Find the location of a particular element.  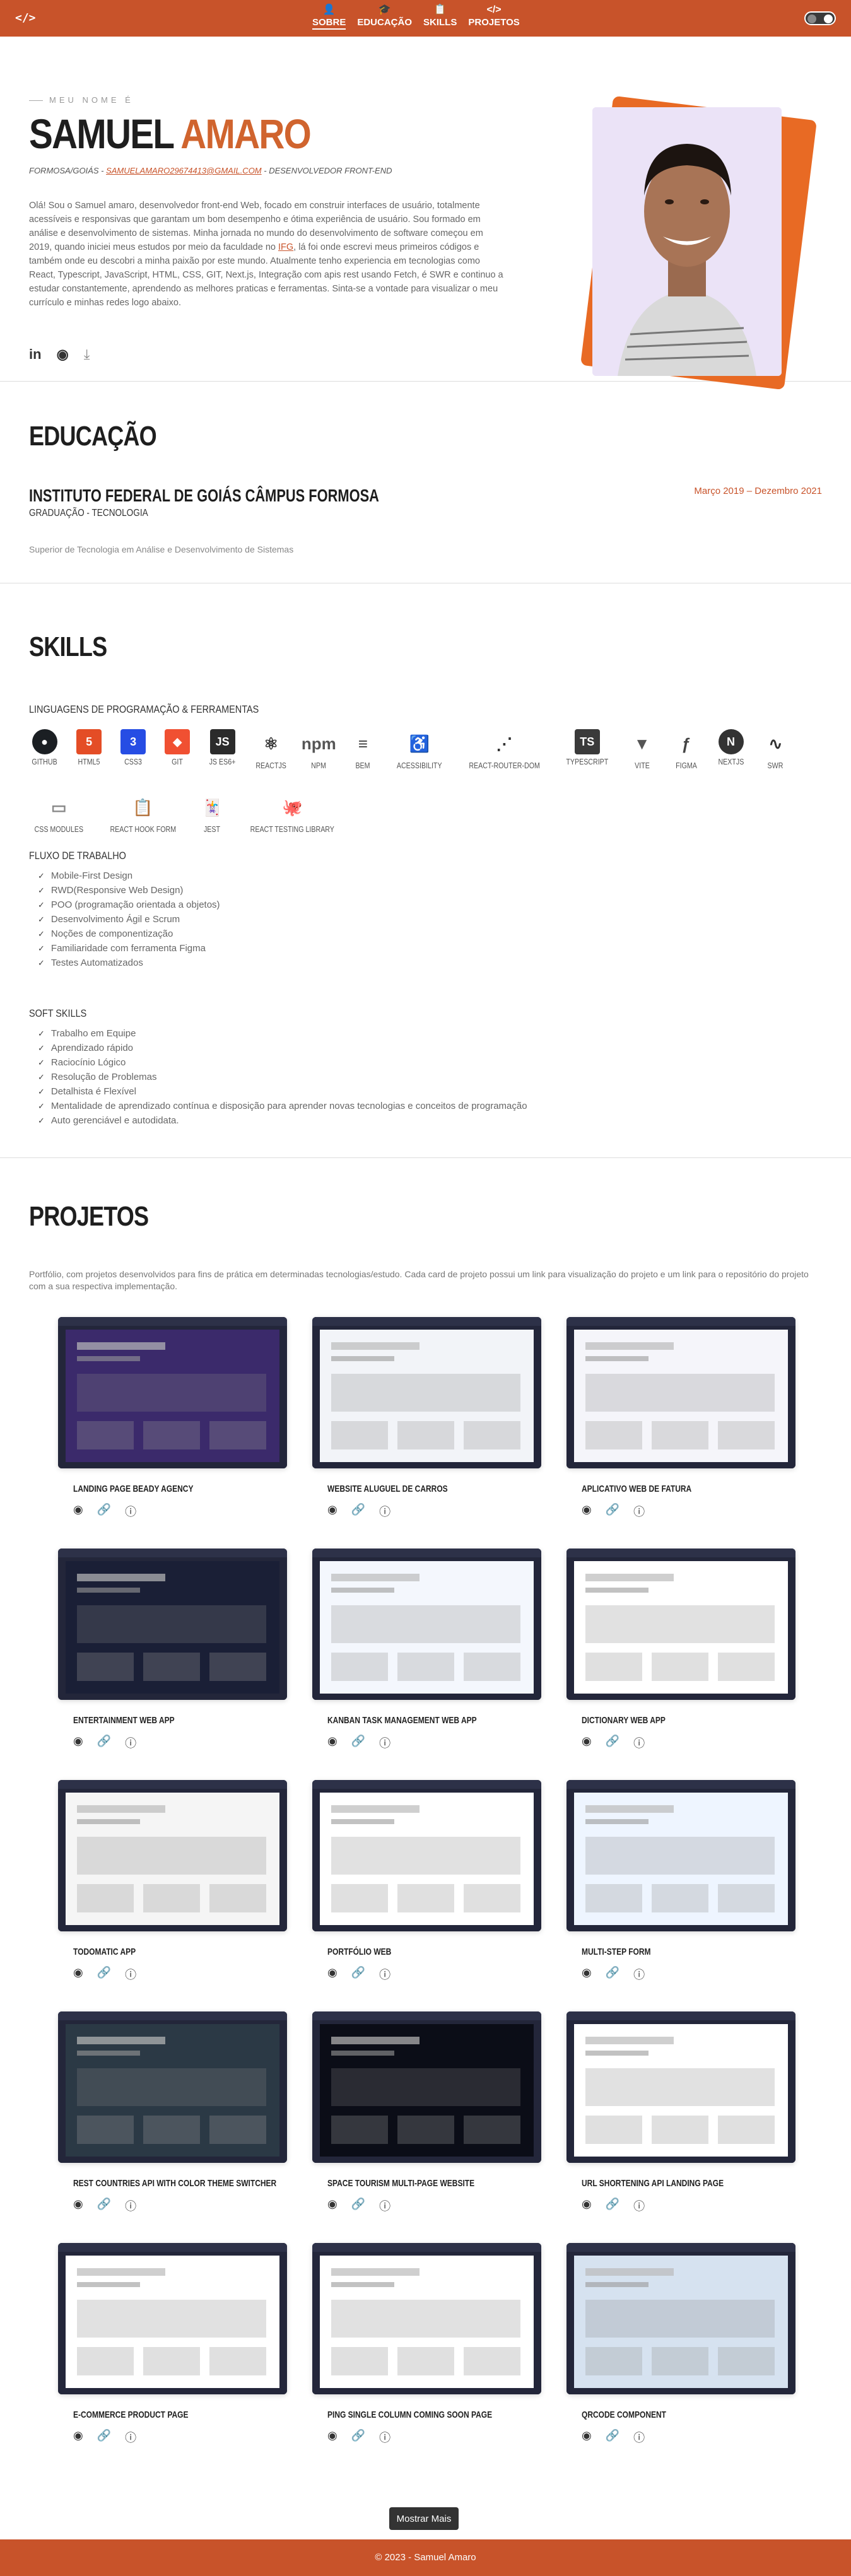

sun-icon is located at coordinates (828, 19).